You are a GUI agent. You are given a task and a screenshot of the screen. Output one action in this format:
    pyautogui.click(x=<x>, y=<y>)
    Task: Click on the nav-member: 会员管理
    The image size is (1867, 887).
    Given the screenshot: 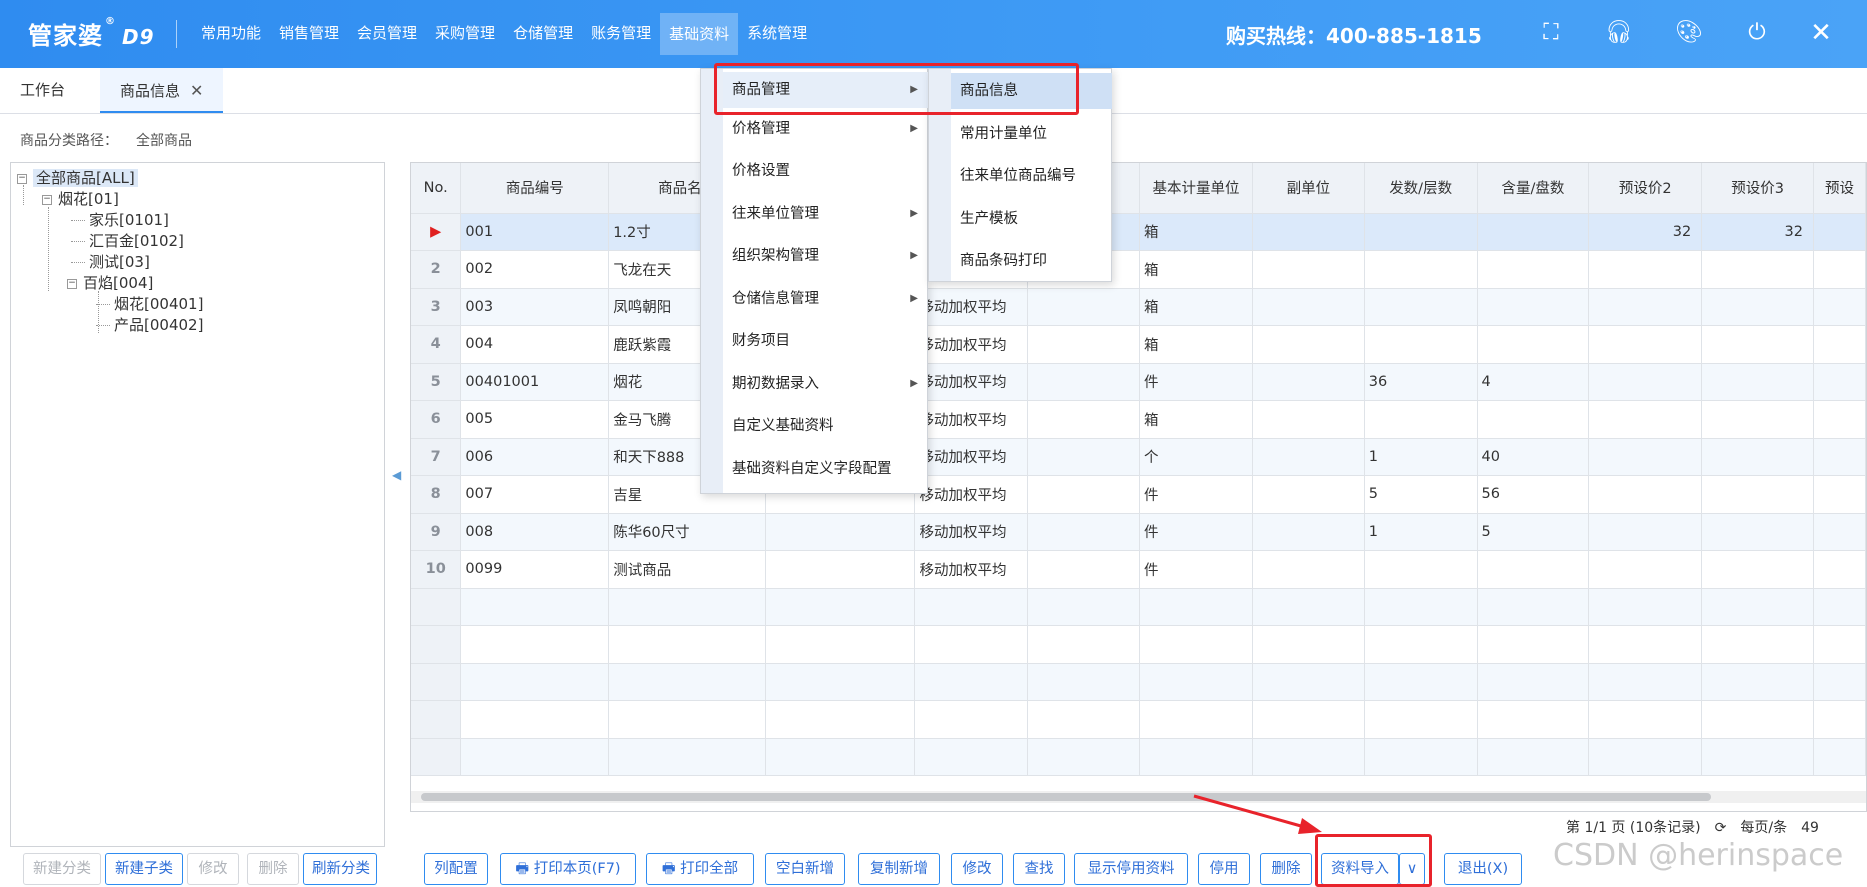 What is the action you would take?
    pyautogui.click(x=387, y=34)
    